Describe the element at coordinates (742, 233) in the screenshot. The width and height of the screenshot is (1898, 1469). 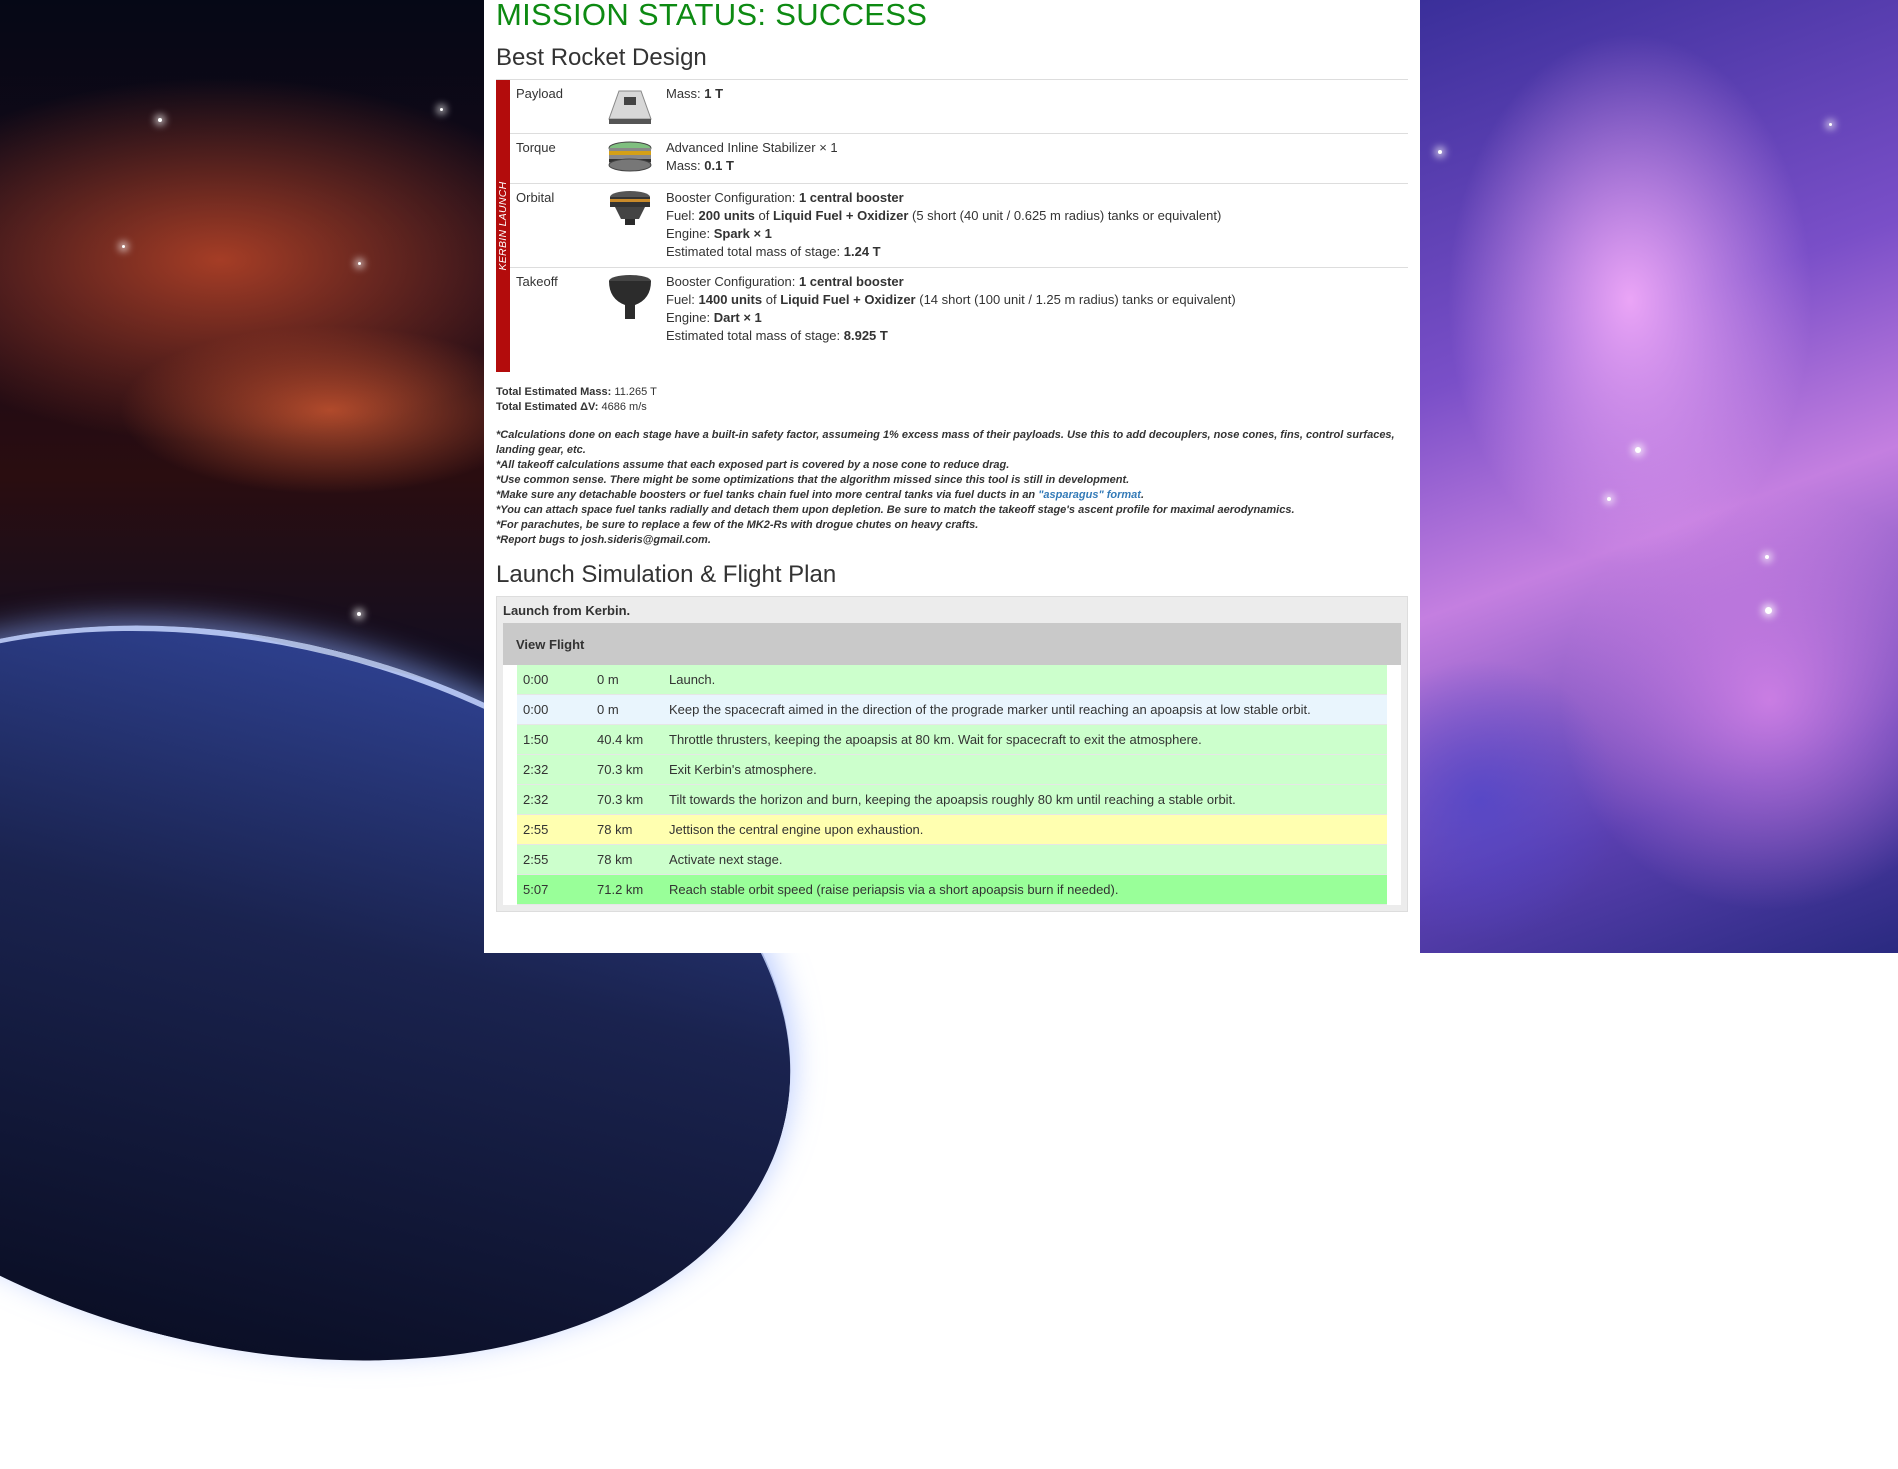
I see `stage-value: Spark × 1` at that location.